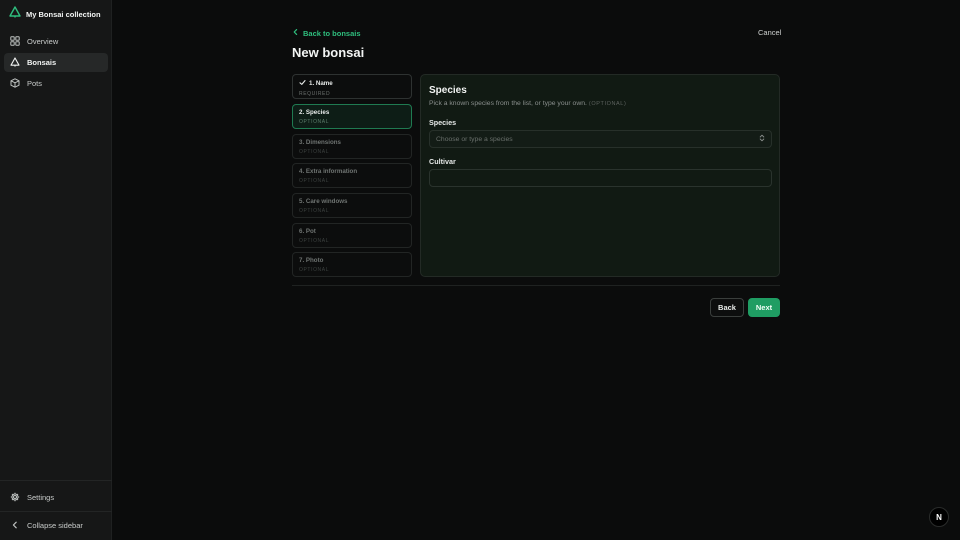 This screenshot has width=960, height=540. I want to click on sidebar-item-label: Bonsais, so click(42, 62).